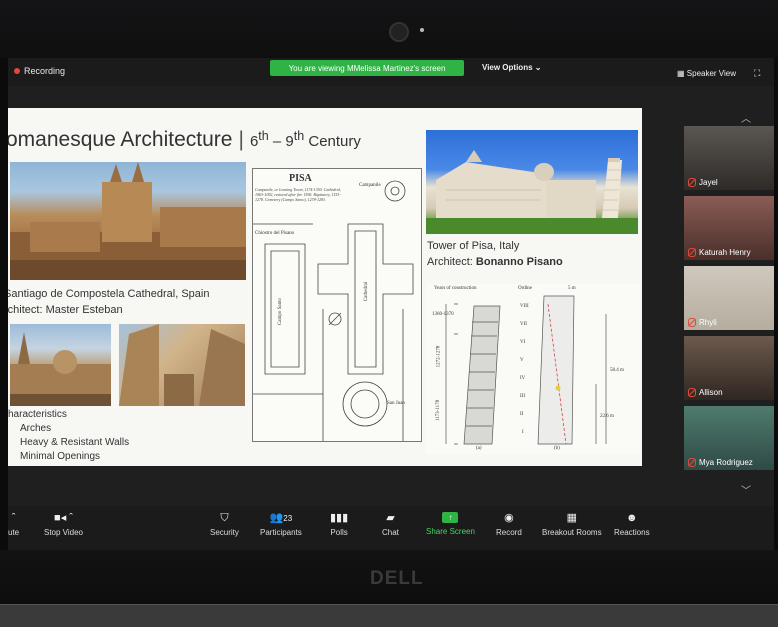  Describe the element at coordinates (17, 71) in the screenshot. I see `recording-dot-icon` at that location.